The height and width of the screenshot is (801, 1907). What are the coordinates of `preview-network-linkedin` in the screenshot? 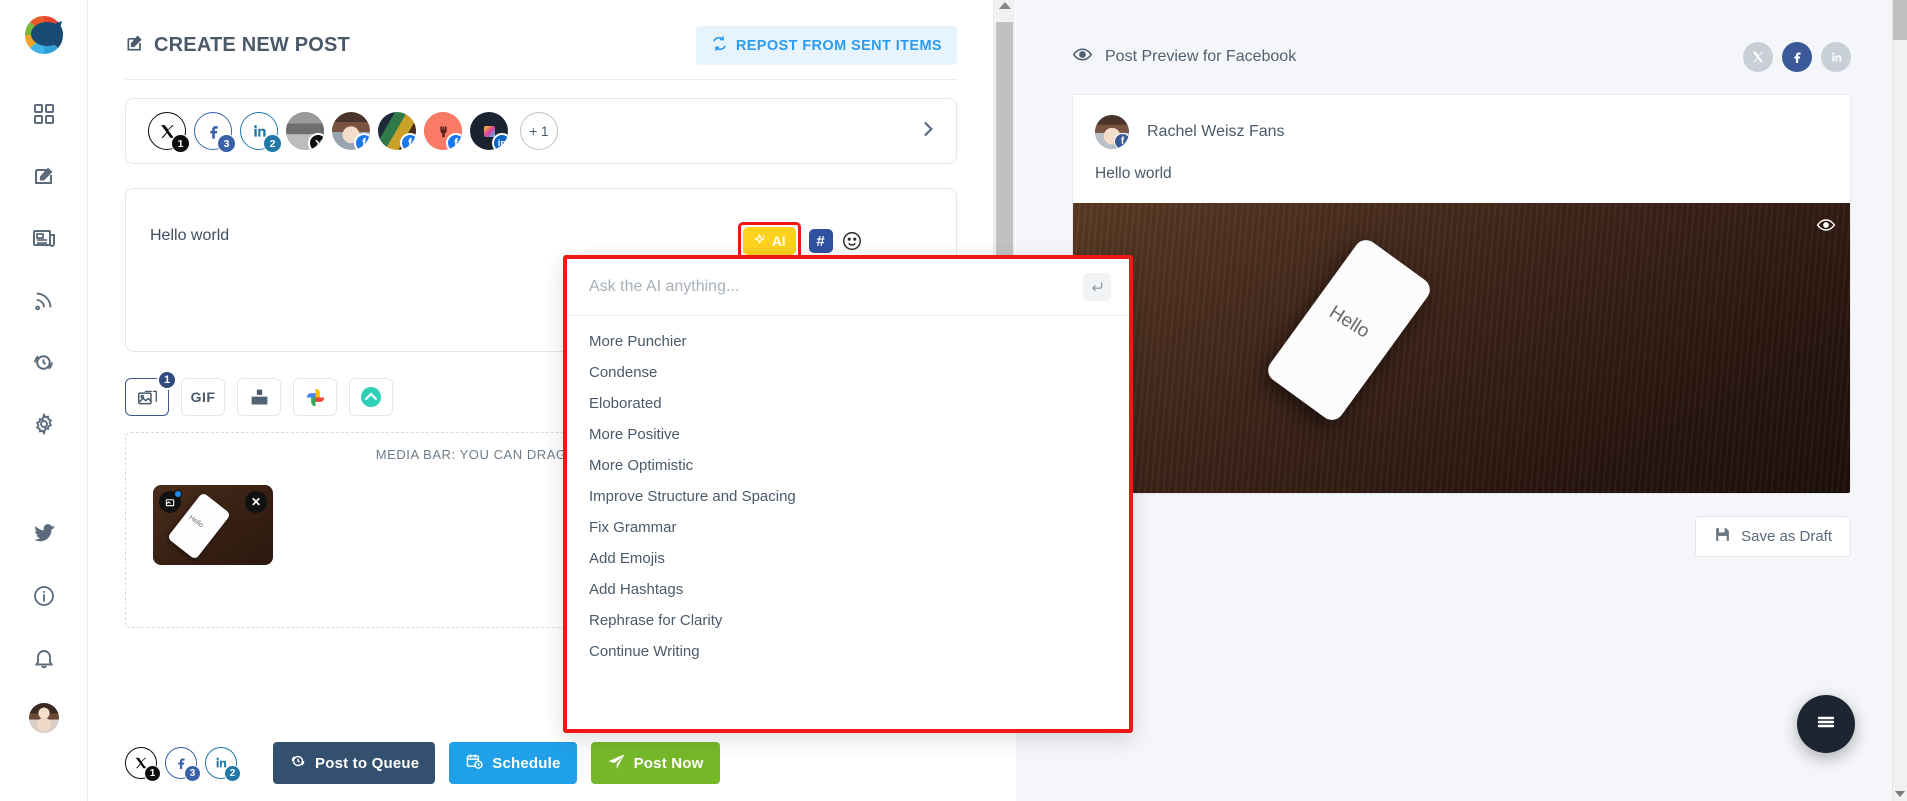 It's located at (1836, 57).